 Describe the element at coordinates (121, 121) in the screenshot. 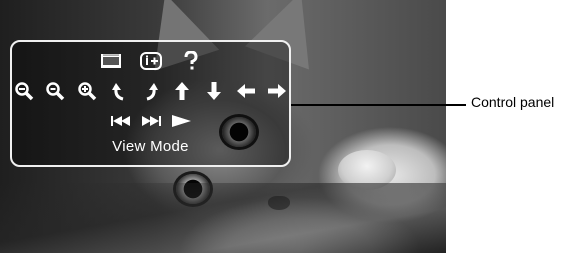

I see `previous-icon` at that location.